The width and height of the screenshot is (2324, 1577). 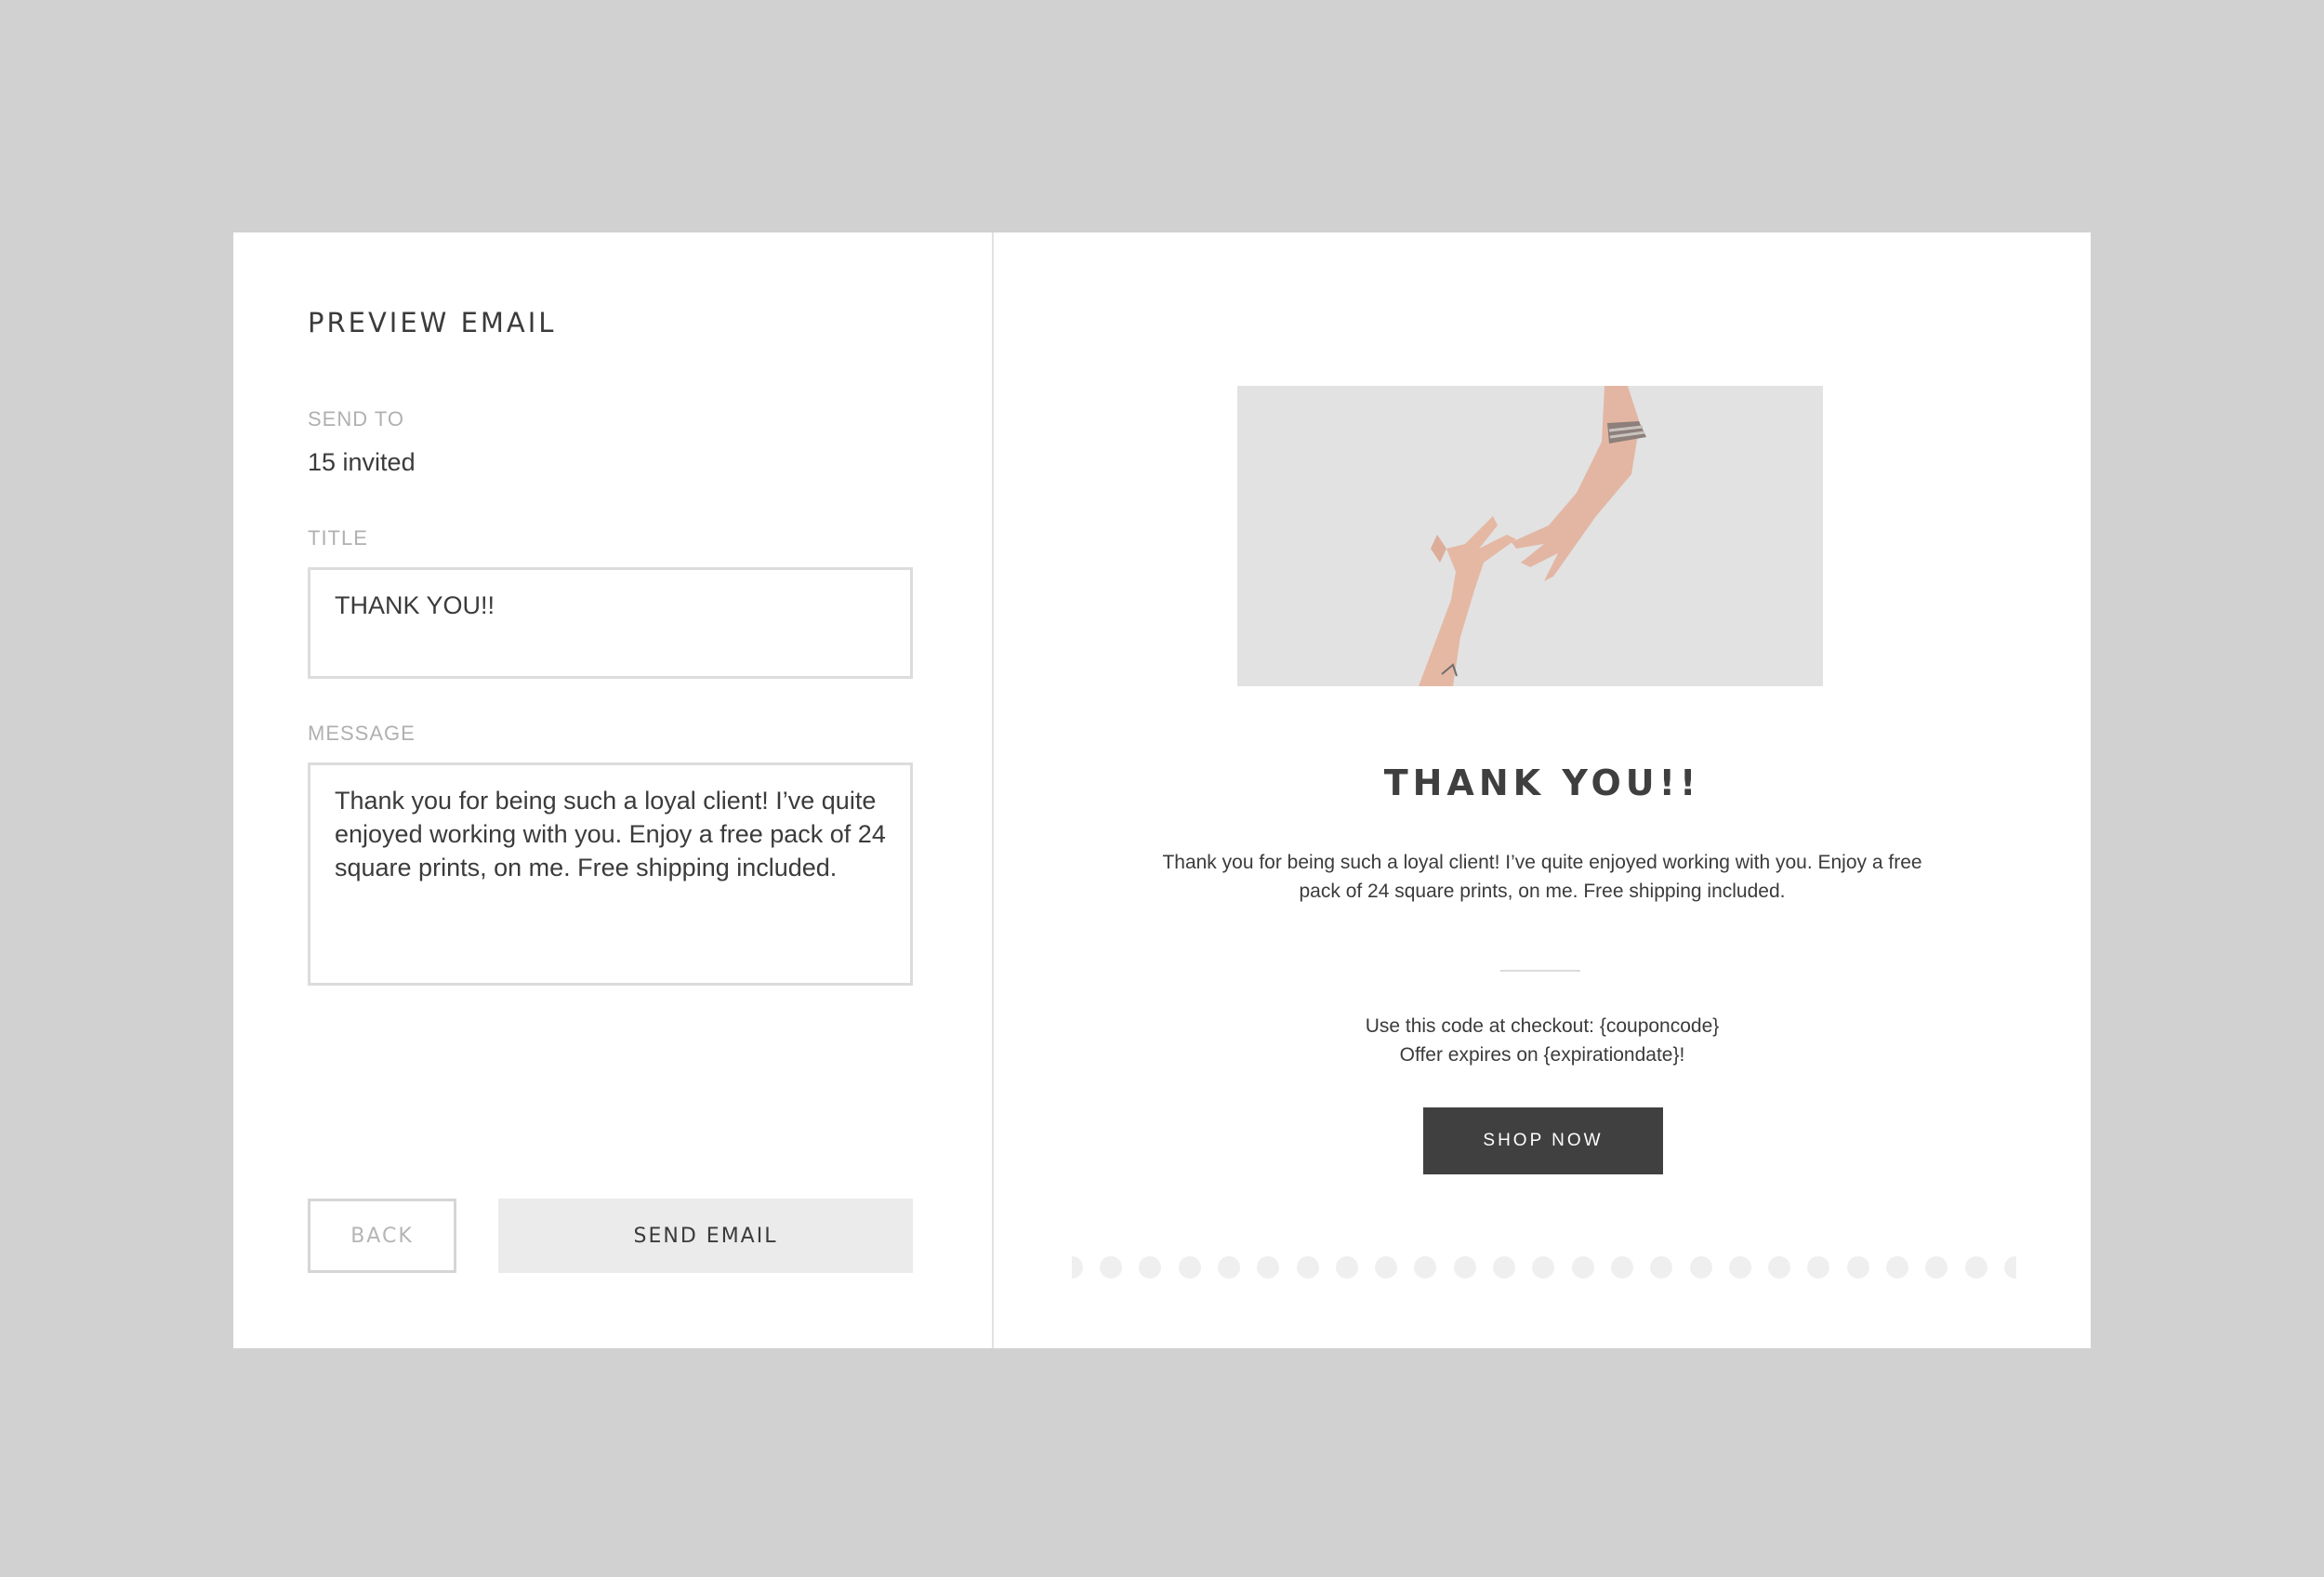 What do you see at coordinates (362, 733) in the screenshot?
I see `message-label: MESSAGE` at bounding box center [362, 733].